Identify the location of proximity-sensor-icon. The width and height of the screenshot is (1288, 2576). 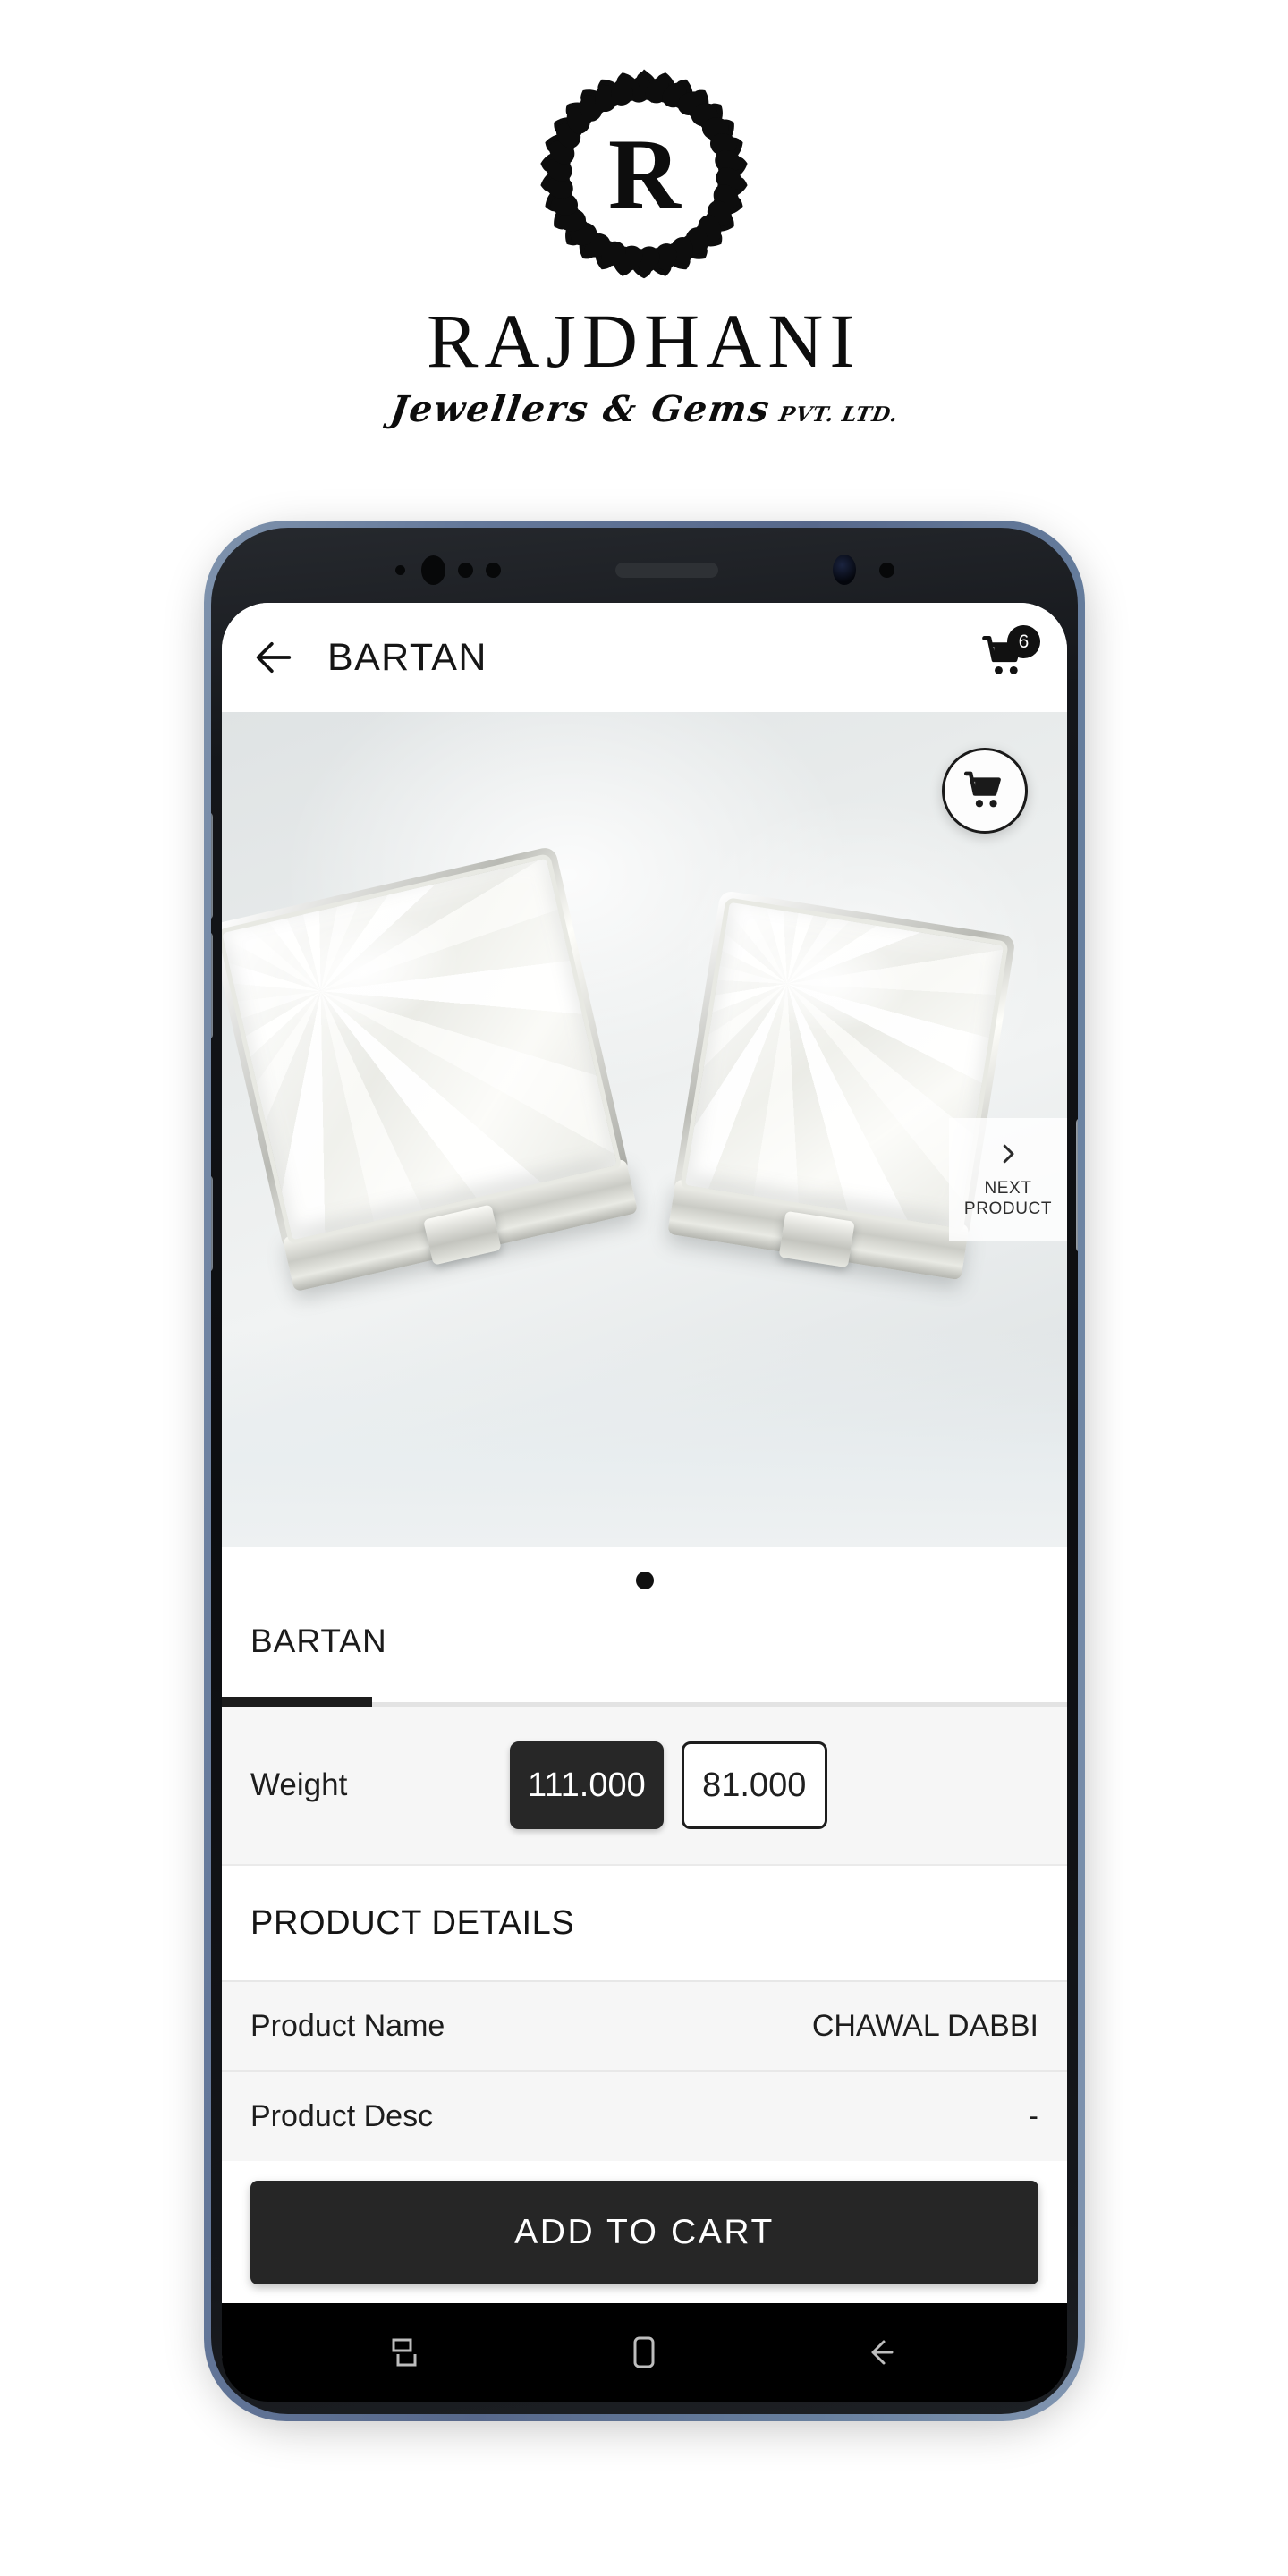
(465, 570).